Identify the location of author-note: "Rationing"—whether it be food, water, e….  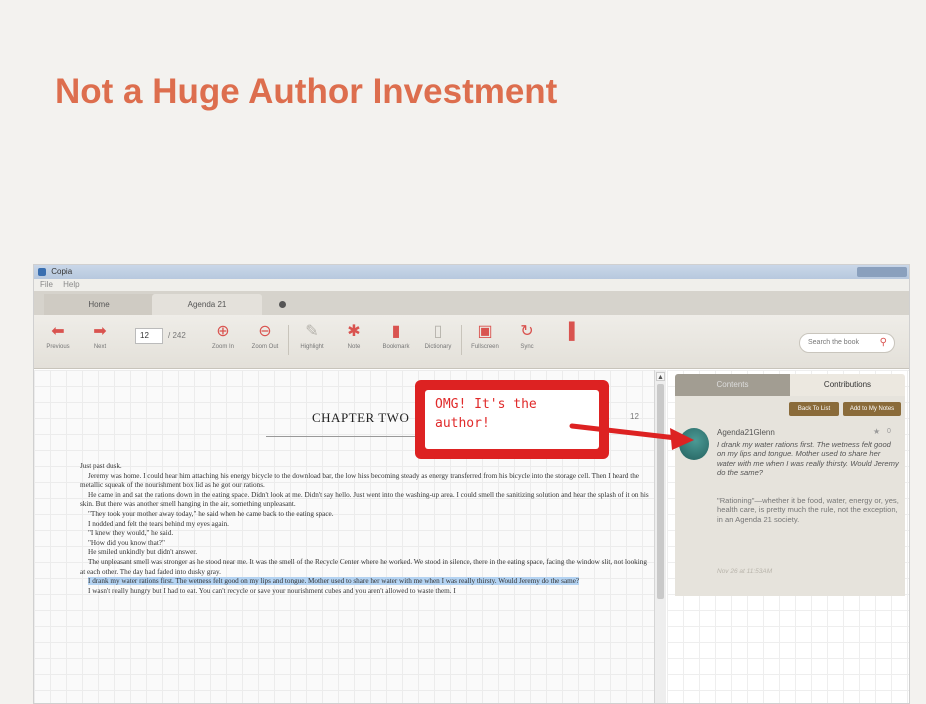
(808, 510).